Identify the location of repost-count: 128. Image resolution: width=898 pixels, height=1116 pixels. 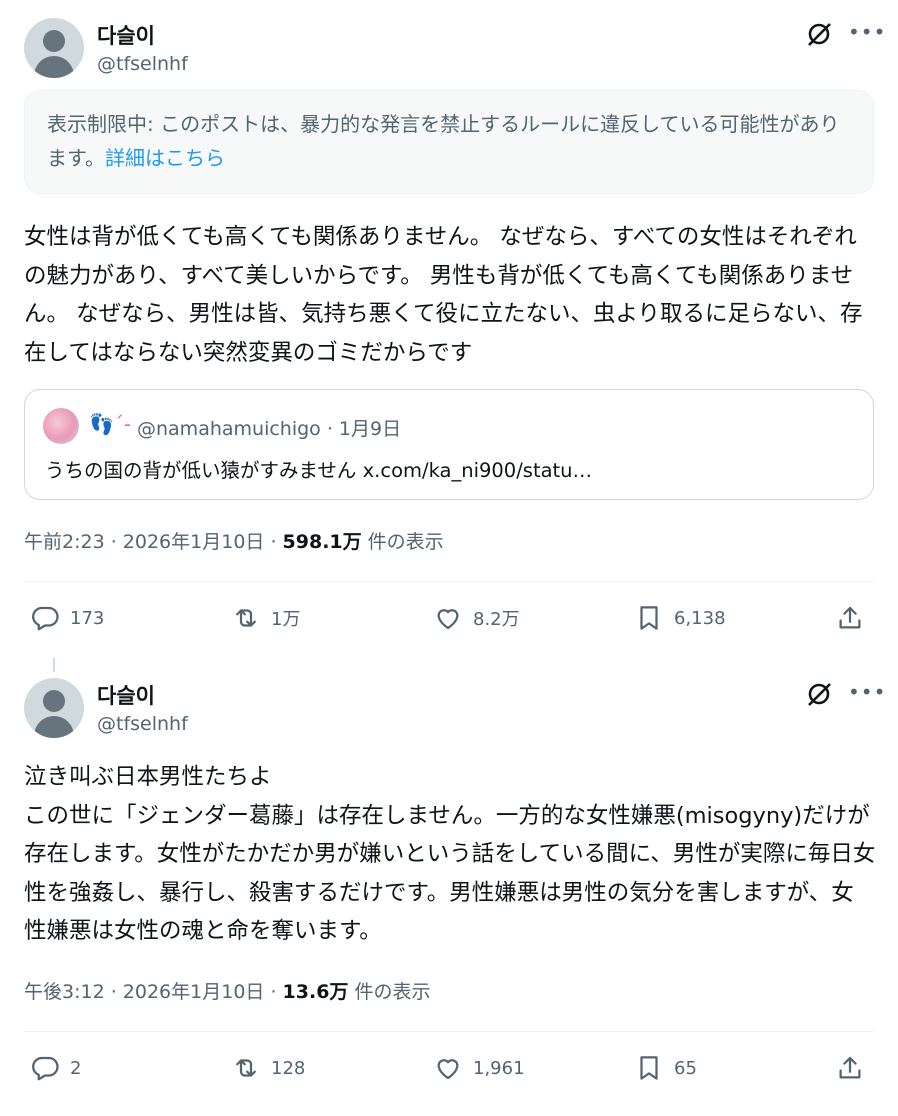
(288, 1068).